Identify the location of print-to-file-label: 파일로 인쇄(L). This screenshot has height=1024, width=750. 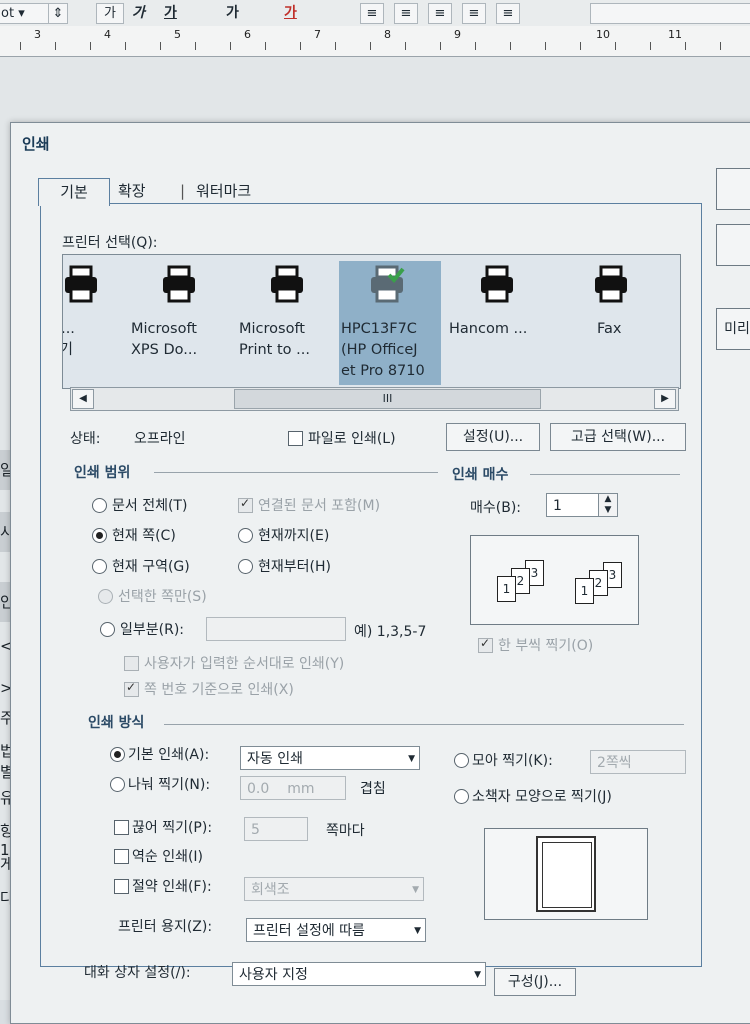
(352, 439).